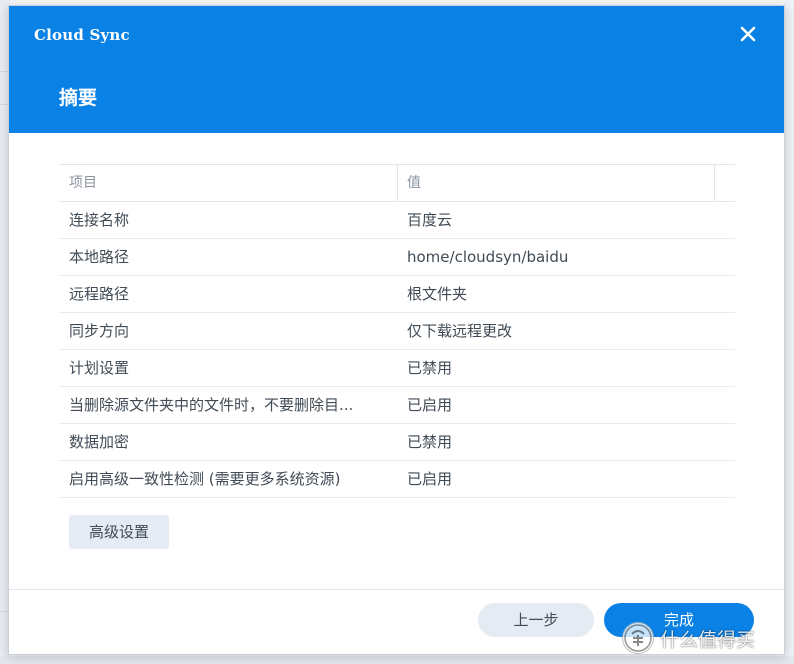  I want to click on row-value-cell: home/cloudsyn/baidu, so click(488, 257).